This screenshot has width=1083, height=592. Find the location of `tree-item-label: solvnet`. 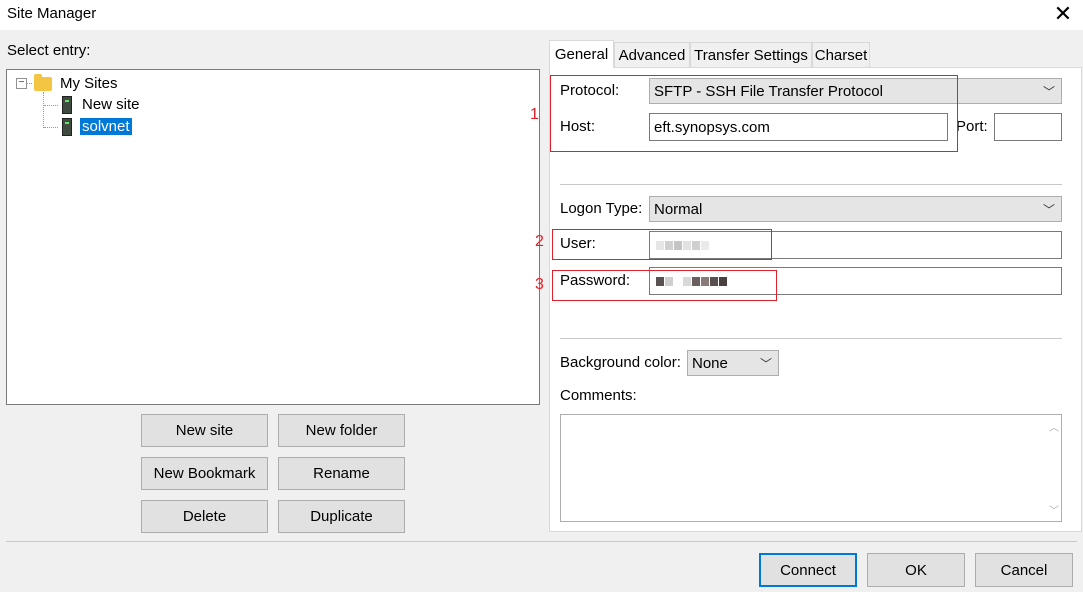

tree-item-label: solvnet is located at coordinates (106, 126).